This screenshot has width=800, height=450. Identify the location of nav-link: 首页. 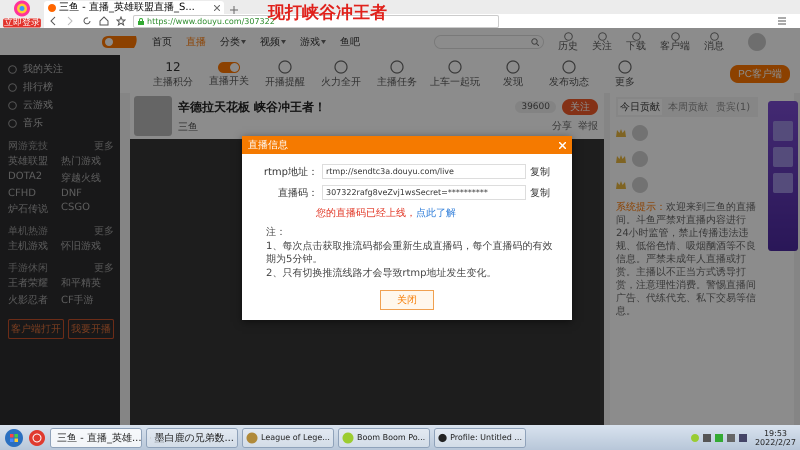
(162, 41).